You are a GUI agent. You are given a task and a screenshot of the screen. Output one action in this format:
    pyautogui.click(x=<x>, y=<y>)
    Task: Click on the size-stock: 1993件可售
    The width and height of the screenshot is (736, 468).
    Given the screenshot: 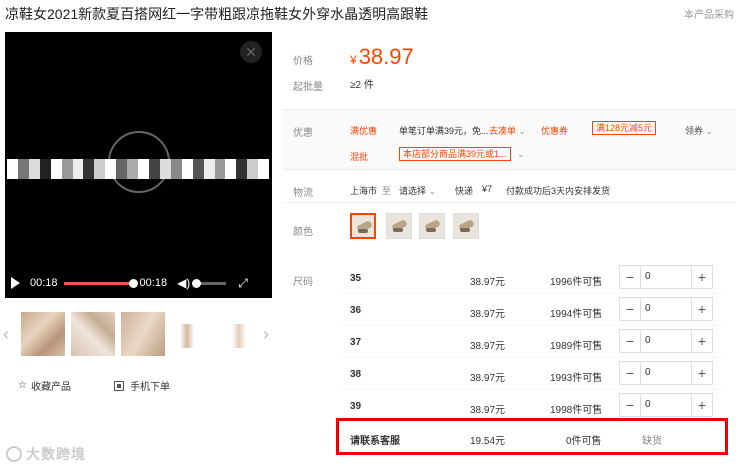 What is the action you would take?
    pyautogui.click(x=576, y=378)
    